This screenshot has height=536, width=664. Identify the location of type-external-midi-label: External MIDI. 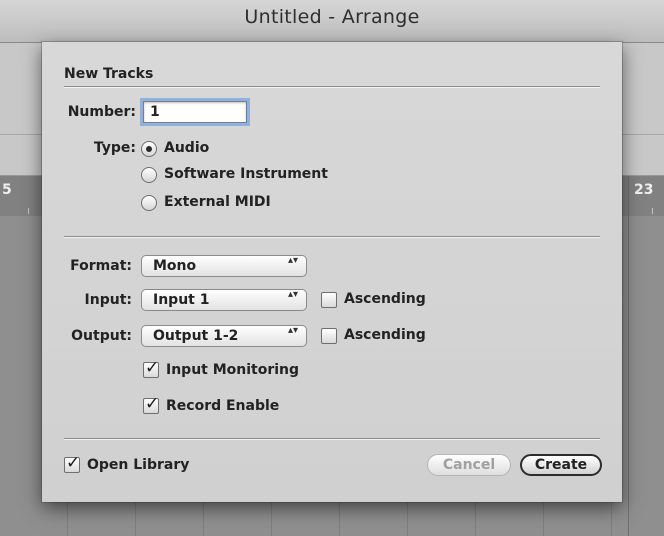
(217, 202).